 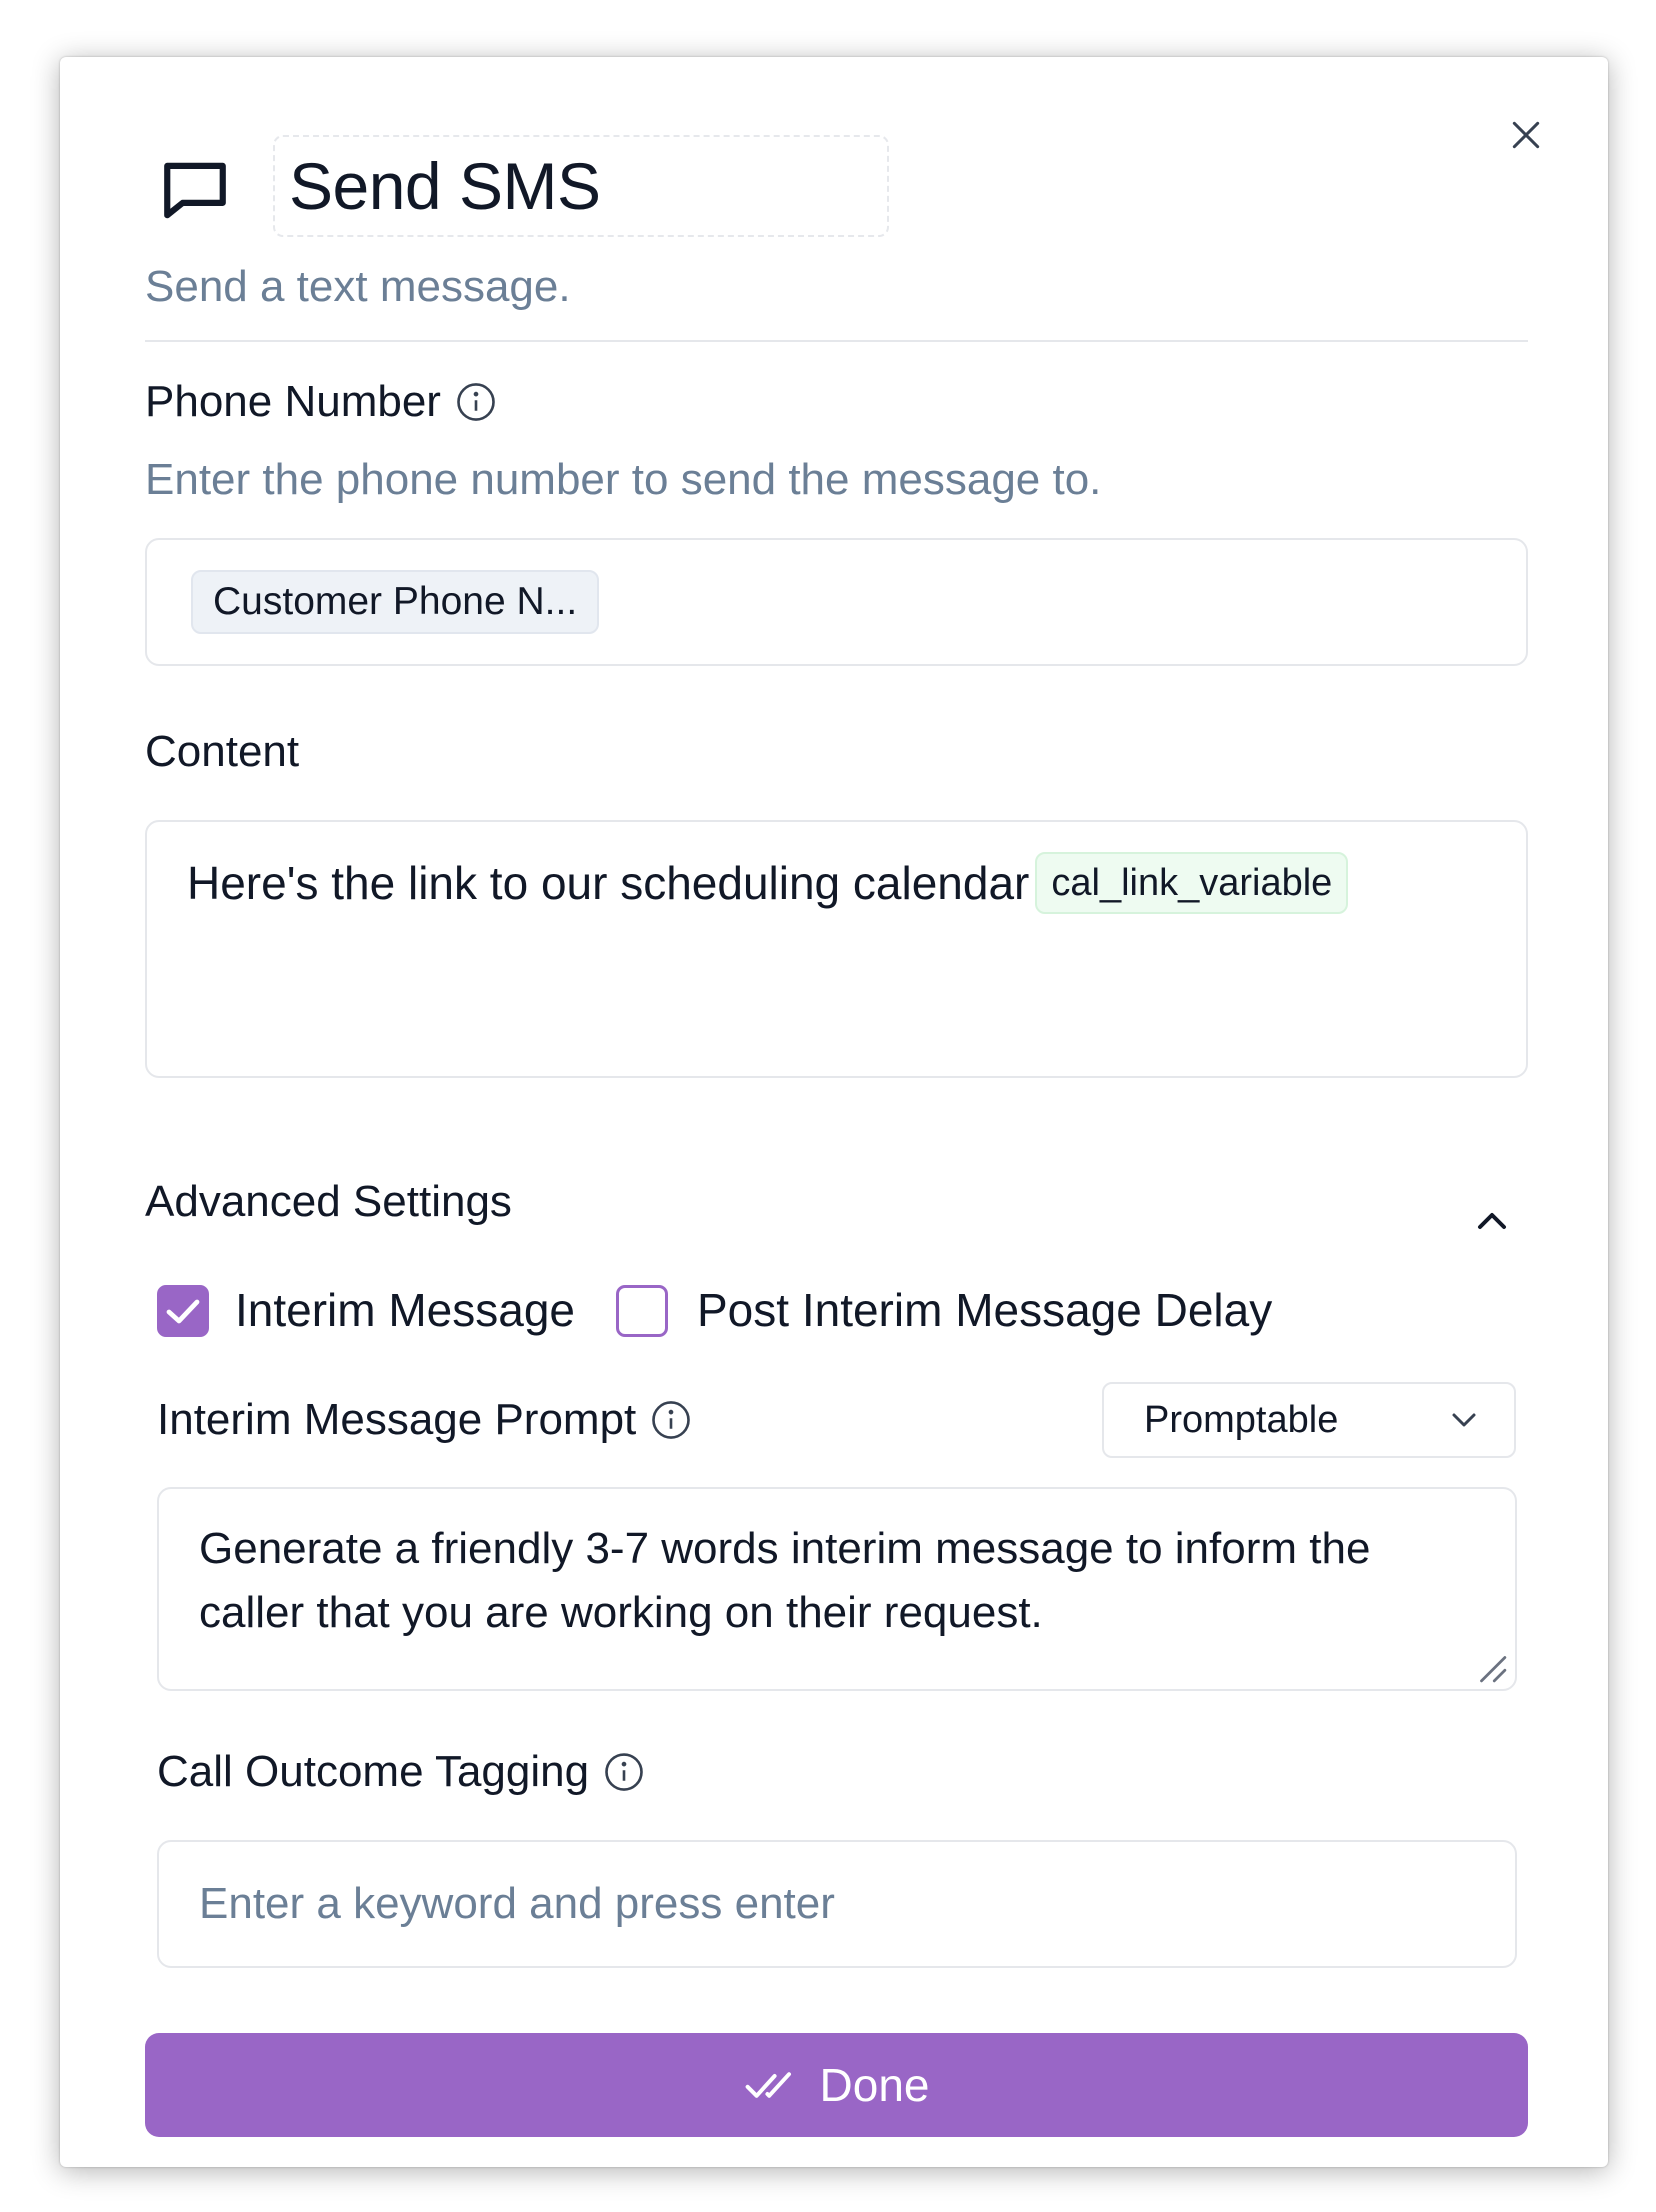 I want to click on prompt-mode-value: Promptable, so click(x=1241, y=1419).